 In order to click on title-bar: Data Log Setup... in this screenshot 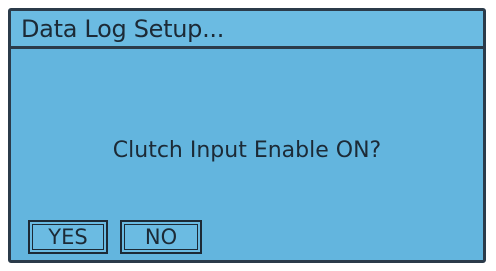, I will do `click(247, 30)`.